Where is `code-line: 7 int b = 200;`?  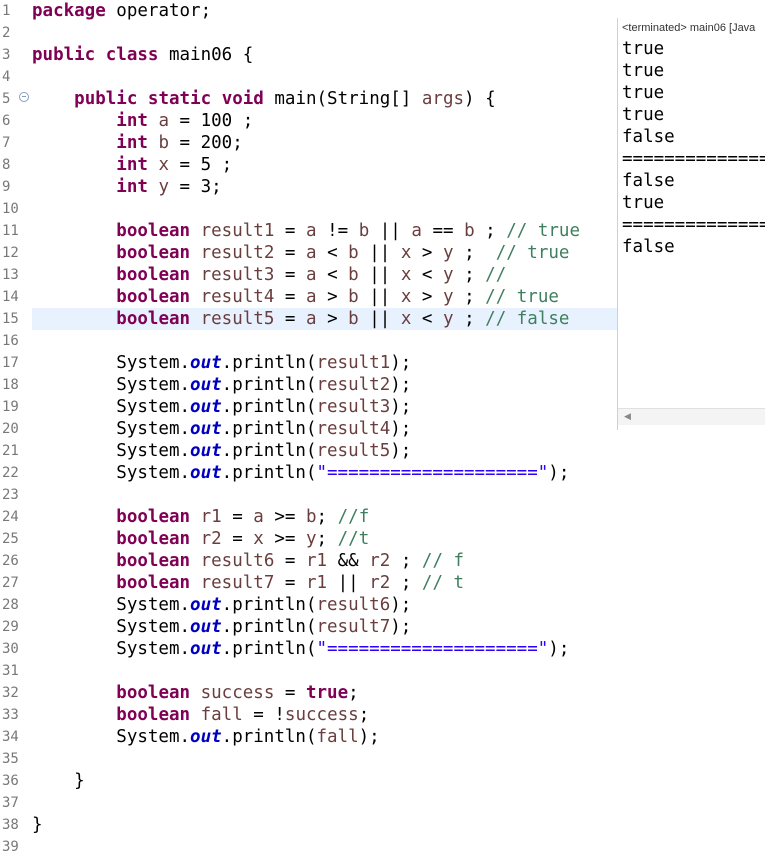 code-line: 7 int b = 200; is located at coordinates (310, 143).